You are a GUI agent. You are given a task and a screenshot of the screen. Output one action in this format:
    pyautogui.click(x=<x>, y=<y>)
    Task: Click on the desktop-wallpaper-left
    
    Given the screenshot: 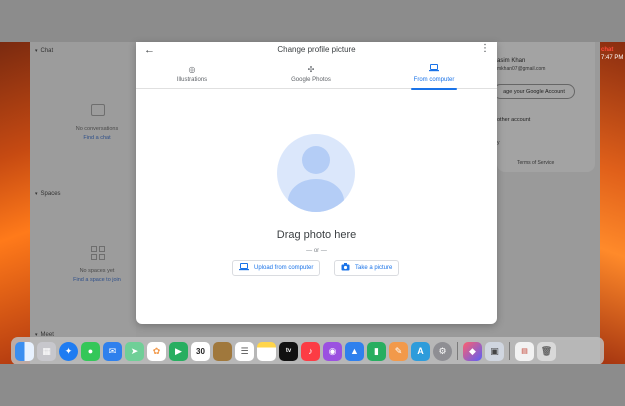 What is the action you would take?
    pyautogui.click(x=15, y=203)
    